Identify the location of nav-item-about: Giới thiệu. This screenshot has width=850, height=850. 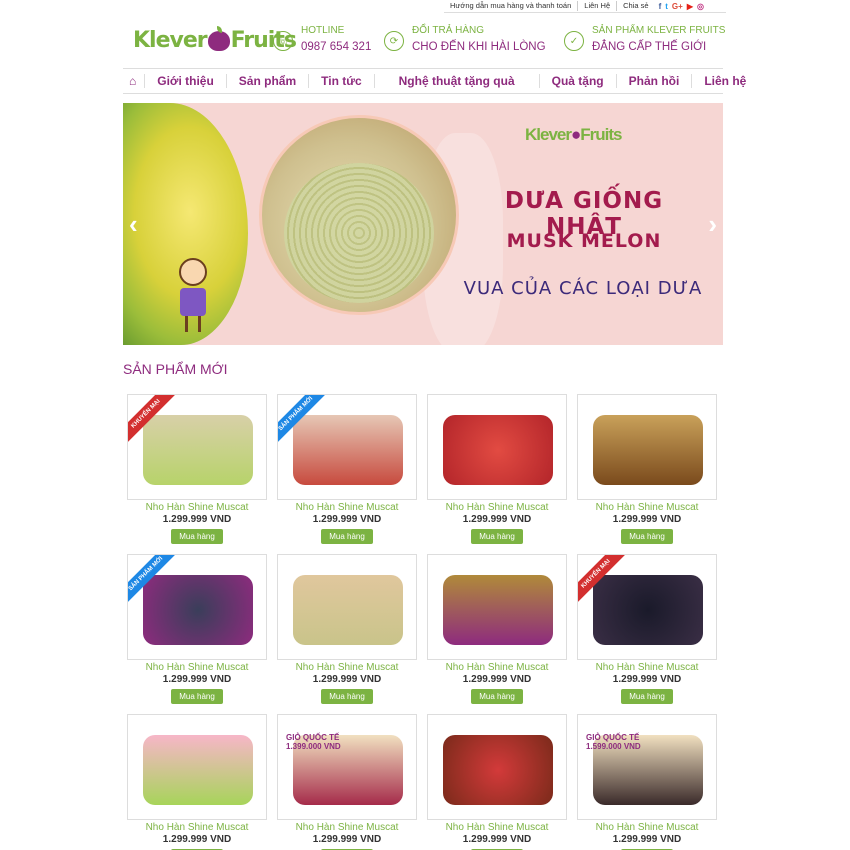
(186, 81).